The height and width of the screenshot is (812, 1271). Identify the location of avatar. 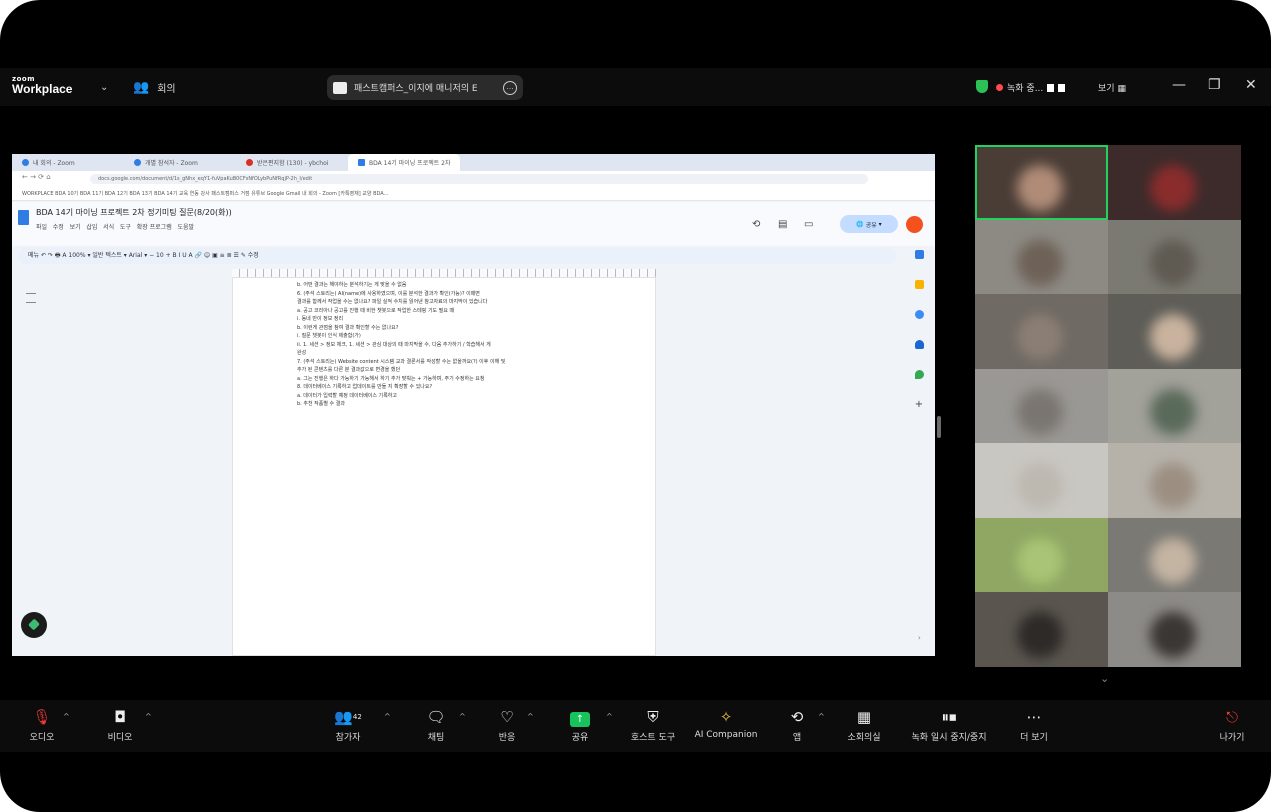
(914, 224).